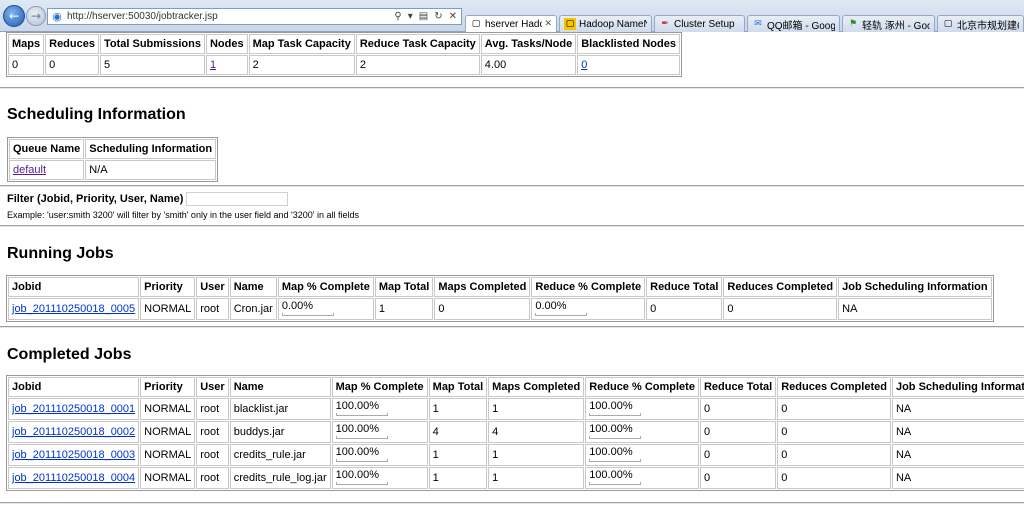 This screenshot has height=522, width=1024. What do you see at coordinates (152, 44) in the screenshot?
I see `column-header: Total Submissions` at bounding box center [152, 44].